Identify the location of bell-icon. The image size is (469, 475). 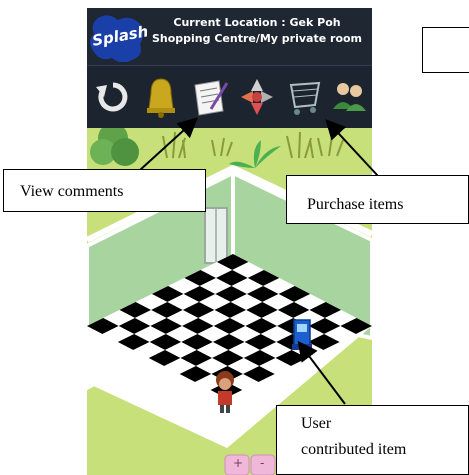
(161, 97).